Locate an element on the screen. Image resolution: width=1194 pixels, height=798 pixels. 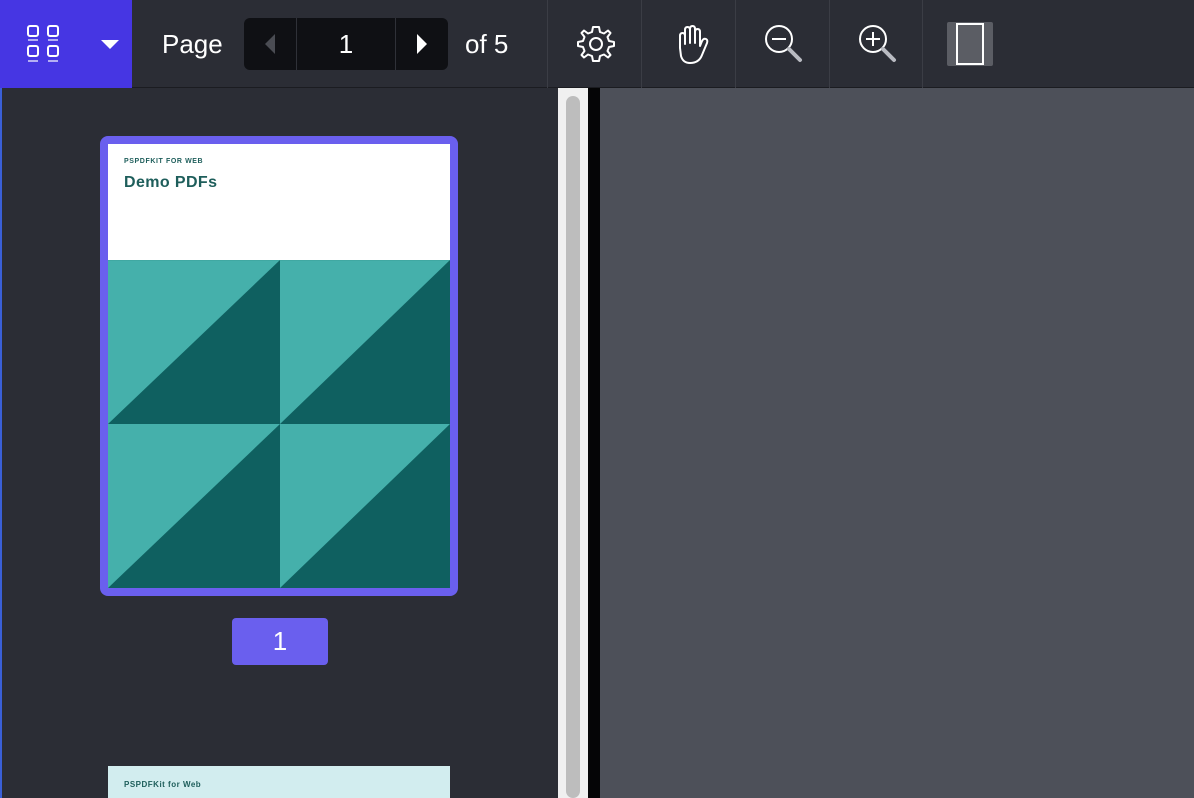
current-page-input: 1 is located at coordinates (346, 44).